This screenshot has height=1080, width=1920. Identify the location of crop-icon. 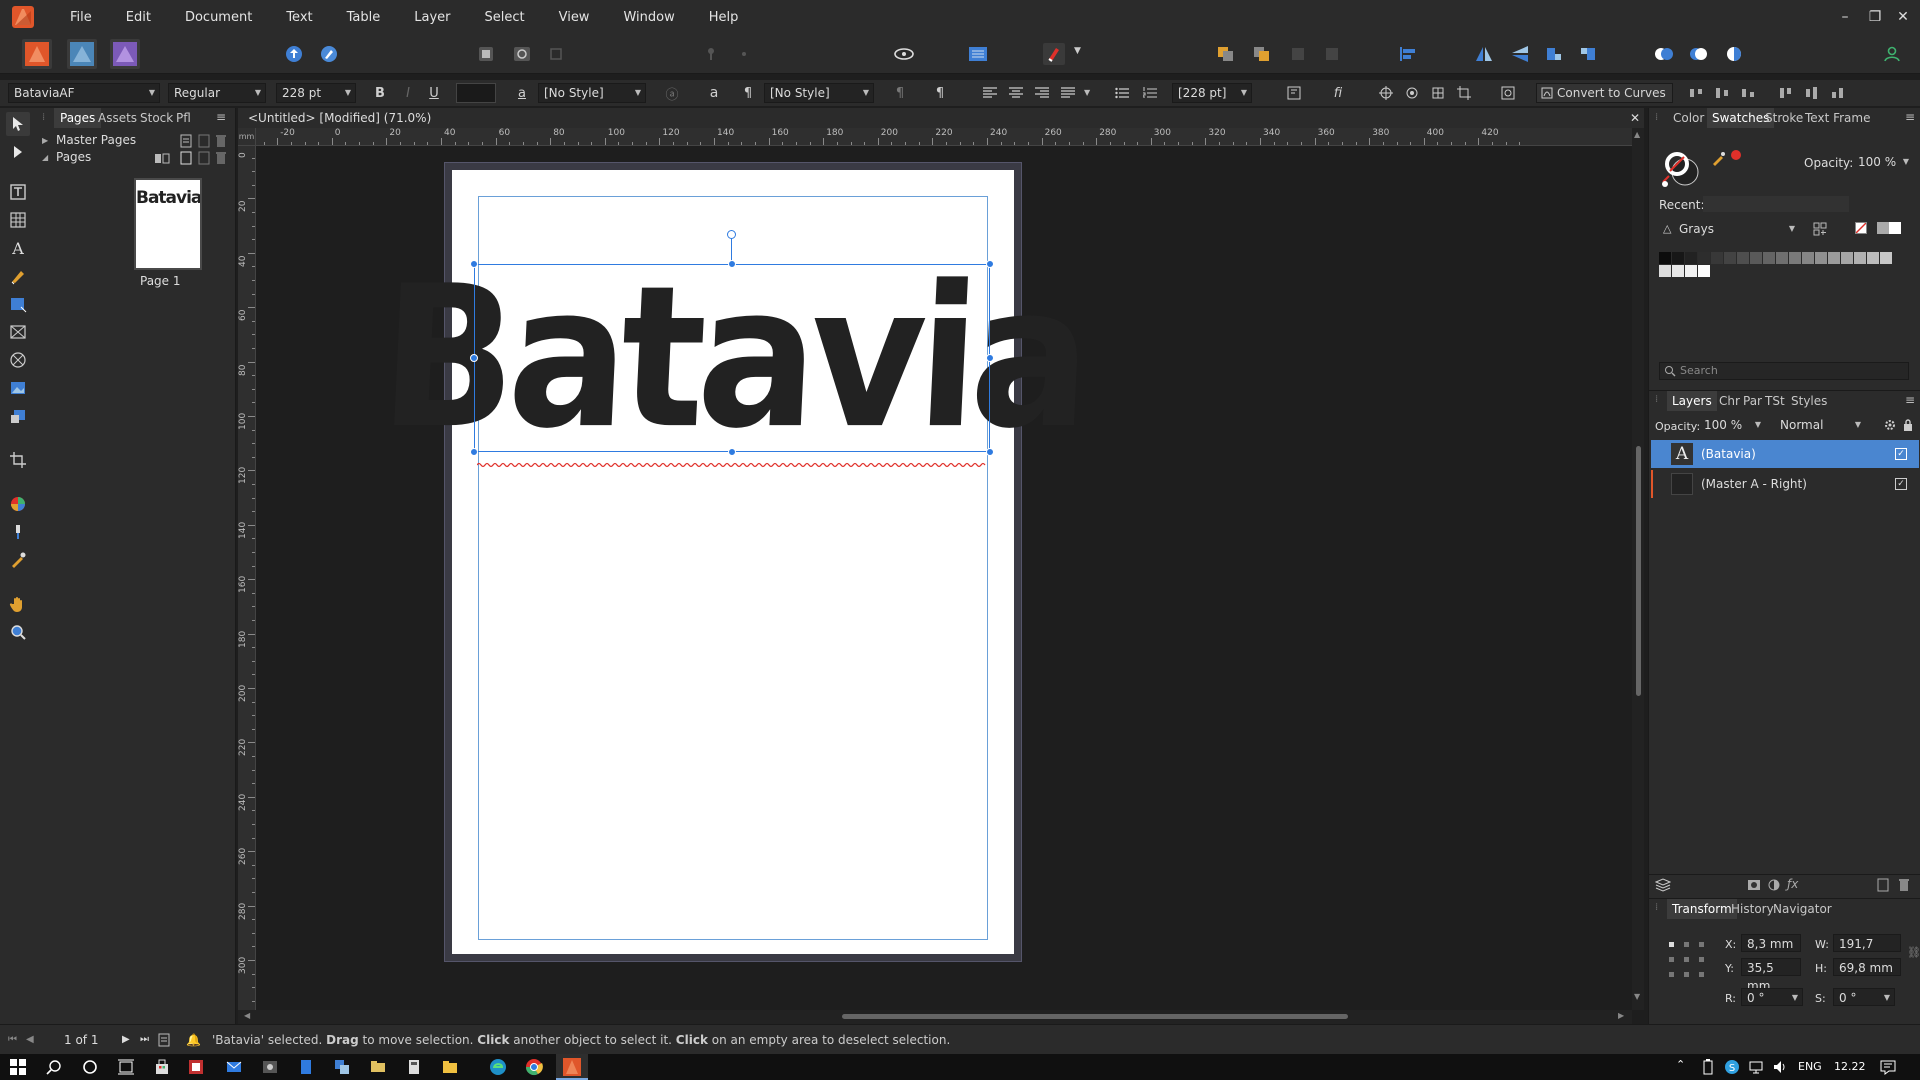
(1464, 93).